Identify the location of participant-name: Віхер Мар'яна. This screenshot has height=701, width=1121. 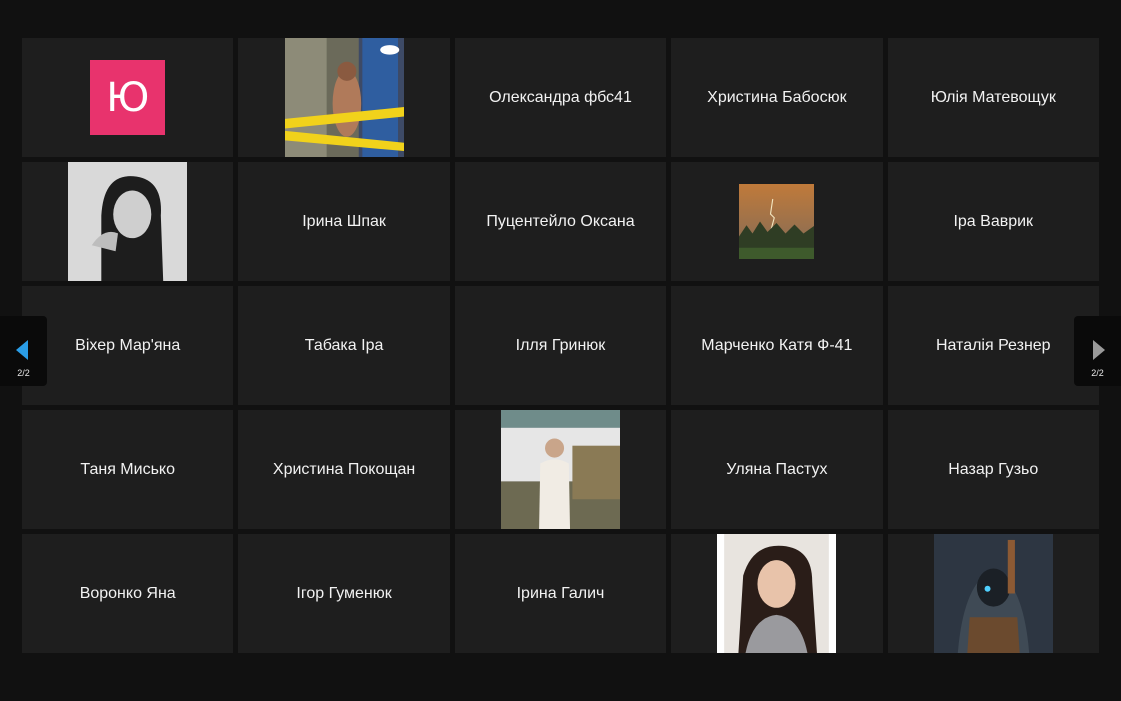
(128, 345).